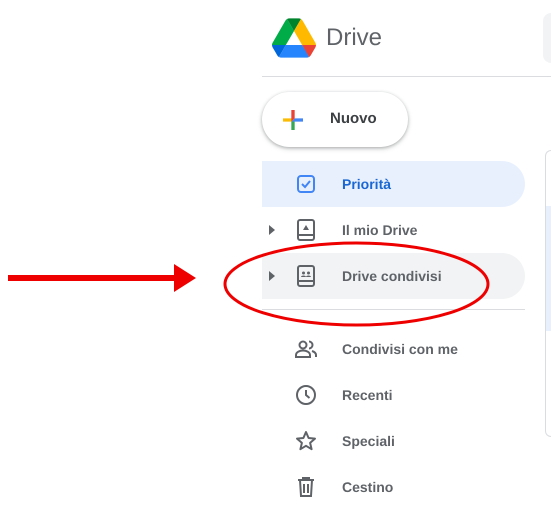  What do you see at coordinates (393, 184) in the screenshot?
I see `nav-item: Priorità` at bounding box center [393, 184].